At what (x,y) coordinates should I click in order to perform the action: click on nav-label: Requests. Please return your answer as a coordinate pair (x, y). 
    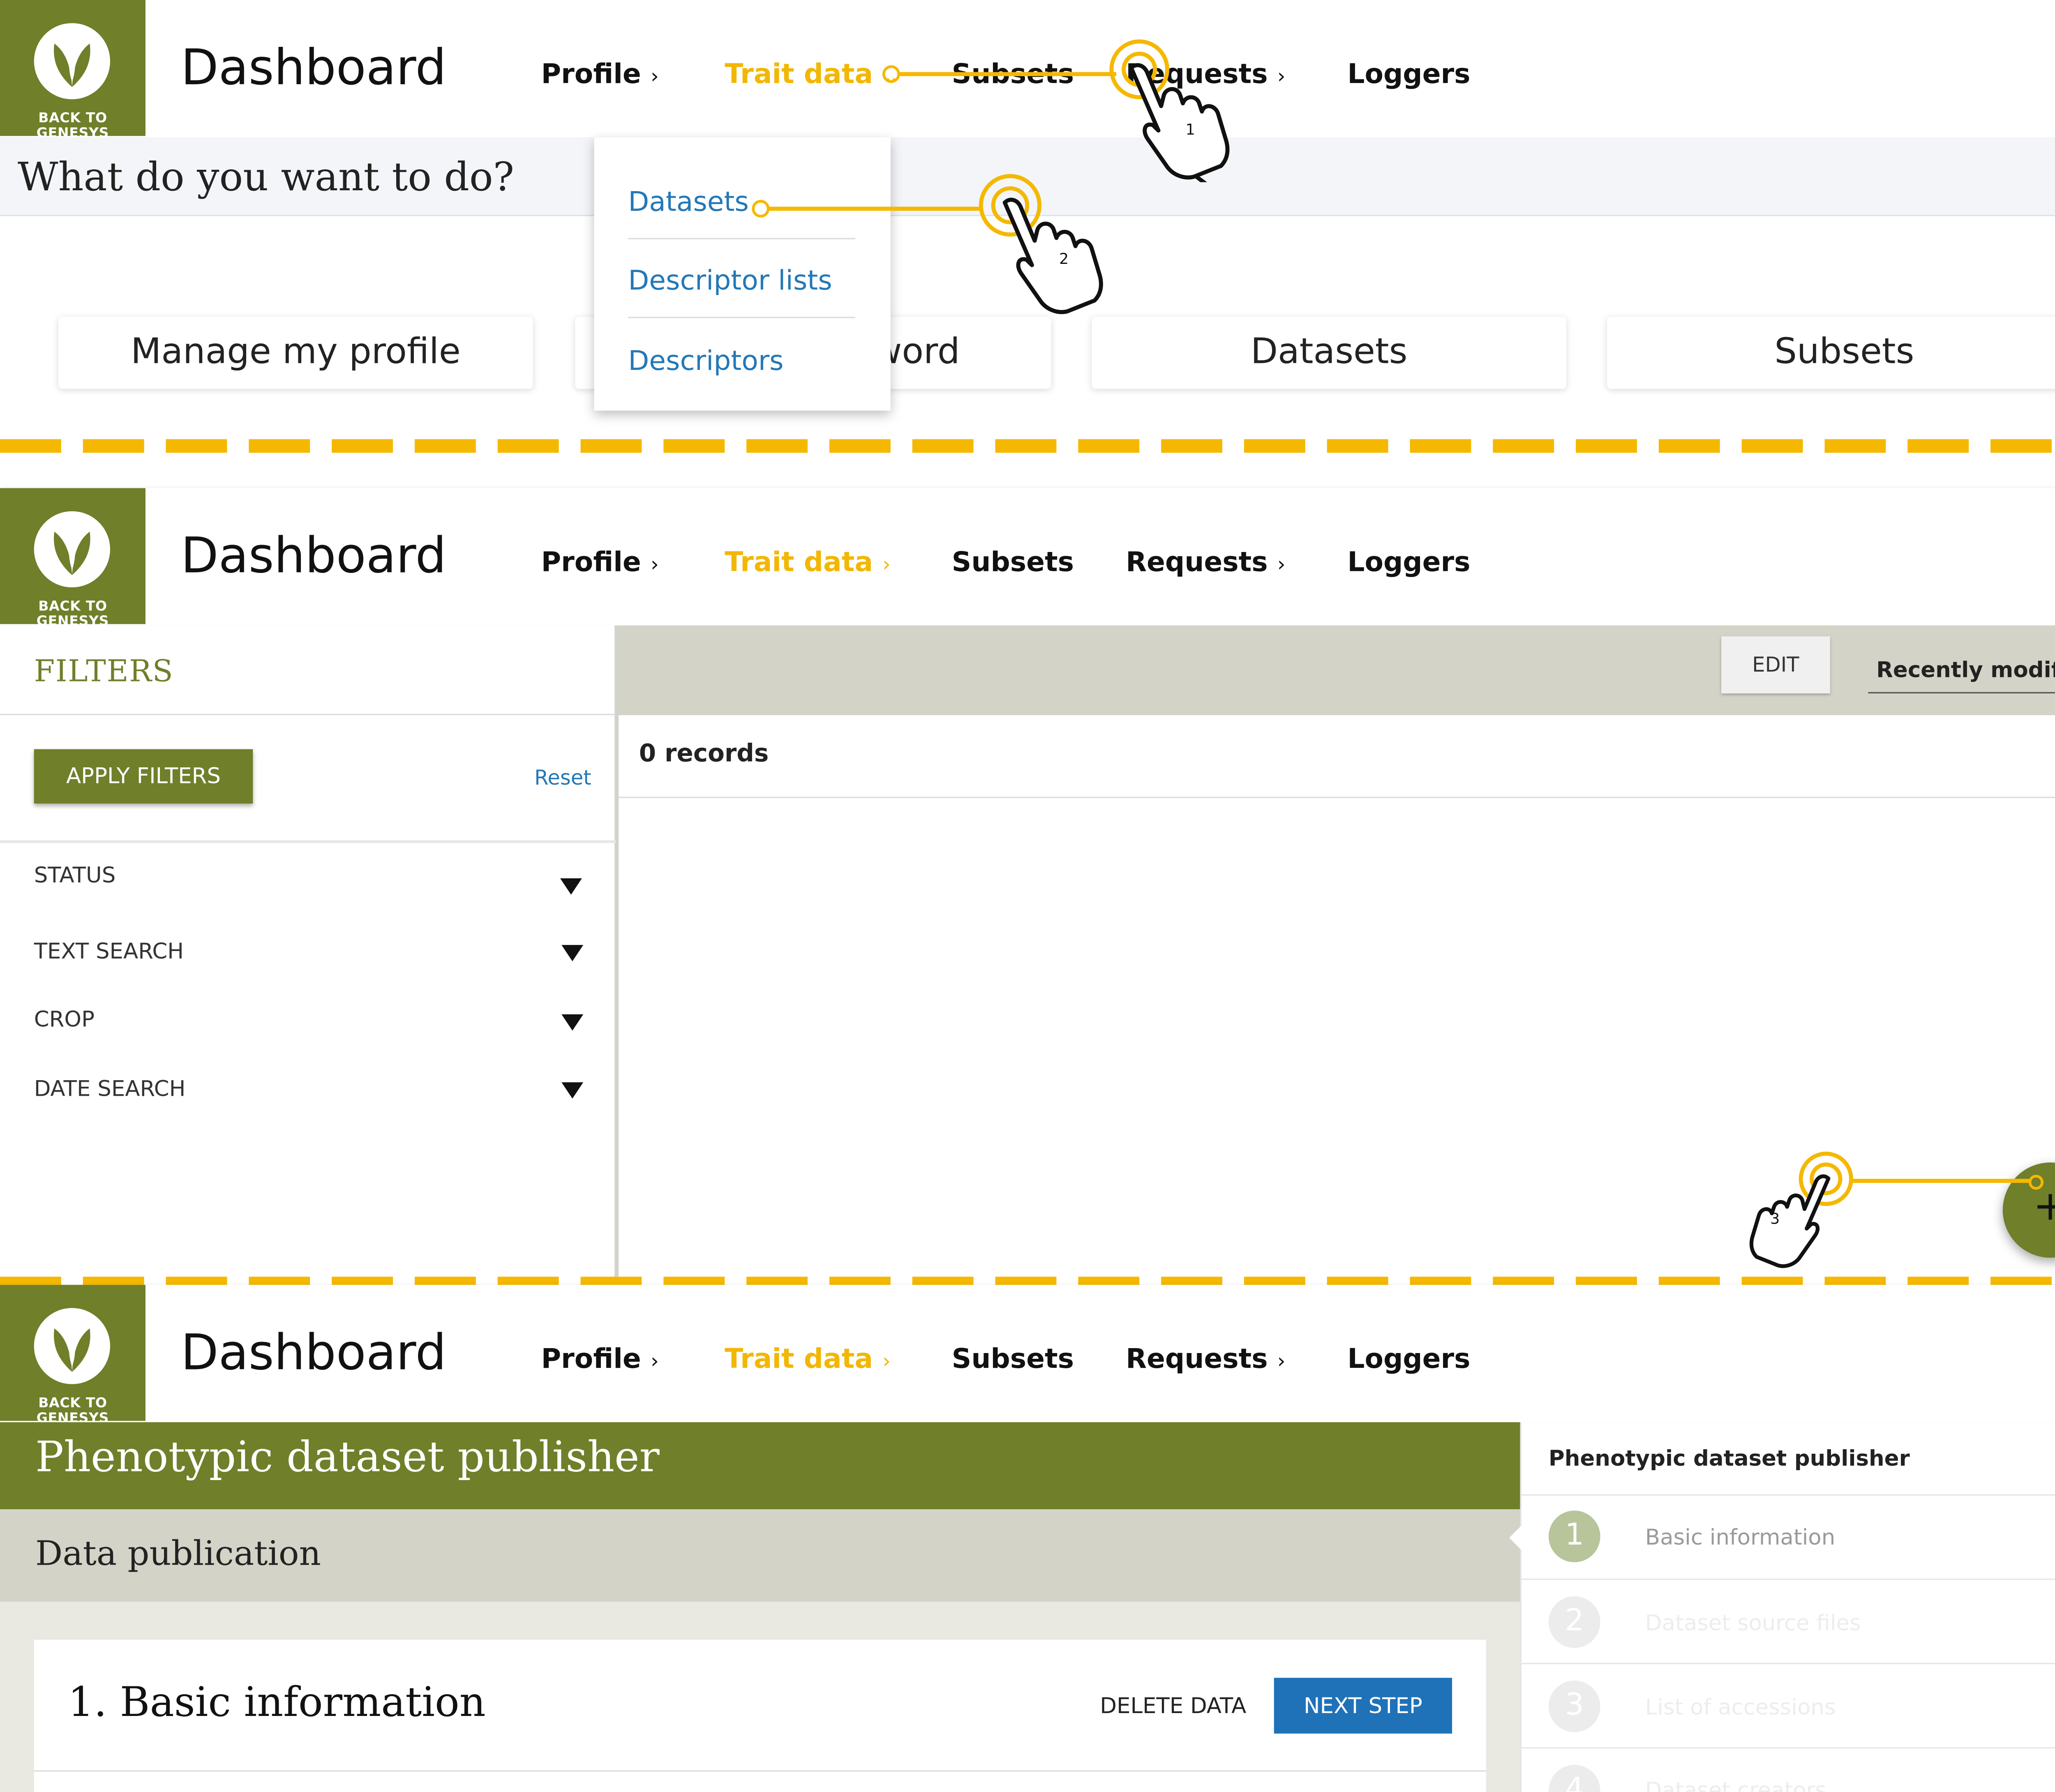
    Looking at the image, I should click on (1197, 562).